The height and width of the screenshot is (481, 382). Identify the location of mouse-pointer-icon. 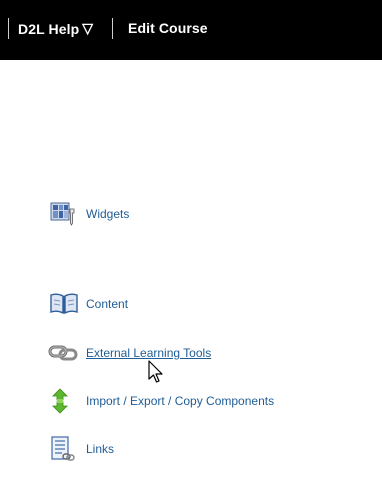
(156, 373).